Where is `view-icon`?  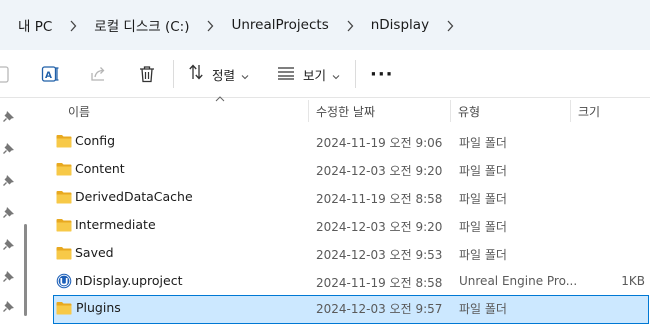
view-icon is located at coordinates (286, 74).